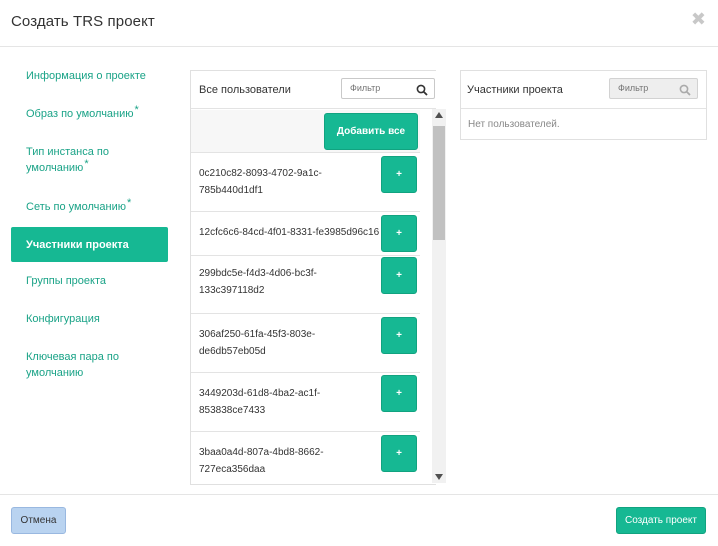 The height and width of the screenshot is (546, 718). Describe the element at coordinates (232, 469) in the screenshot. I see `user-id-line: 727eca356daa` at that location.